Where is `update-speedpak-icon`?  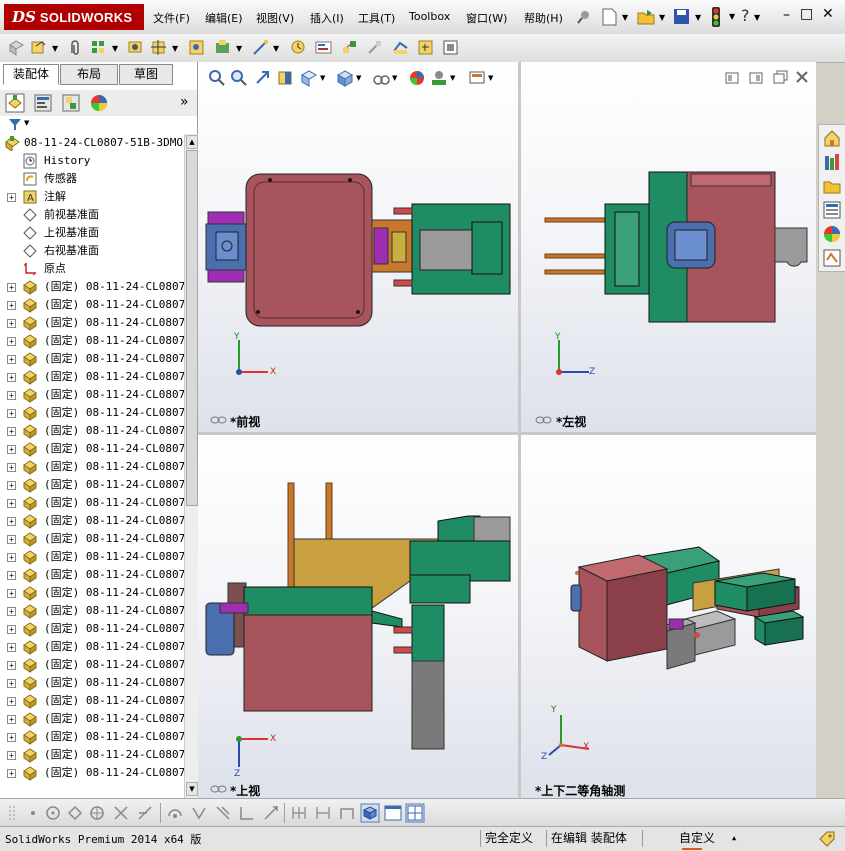 update-speedpak-icon is located at coordinates (425, 47).